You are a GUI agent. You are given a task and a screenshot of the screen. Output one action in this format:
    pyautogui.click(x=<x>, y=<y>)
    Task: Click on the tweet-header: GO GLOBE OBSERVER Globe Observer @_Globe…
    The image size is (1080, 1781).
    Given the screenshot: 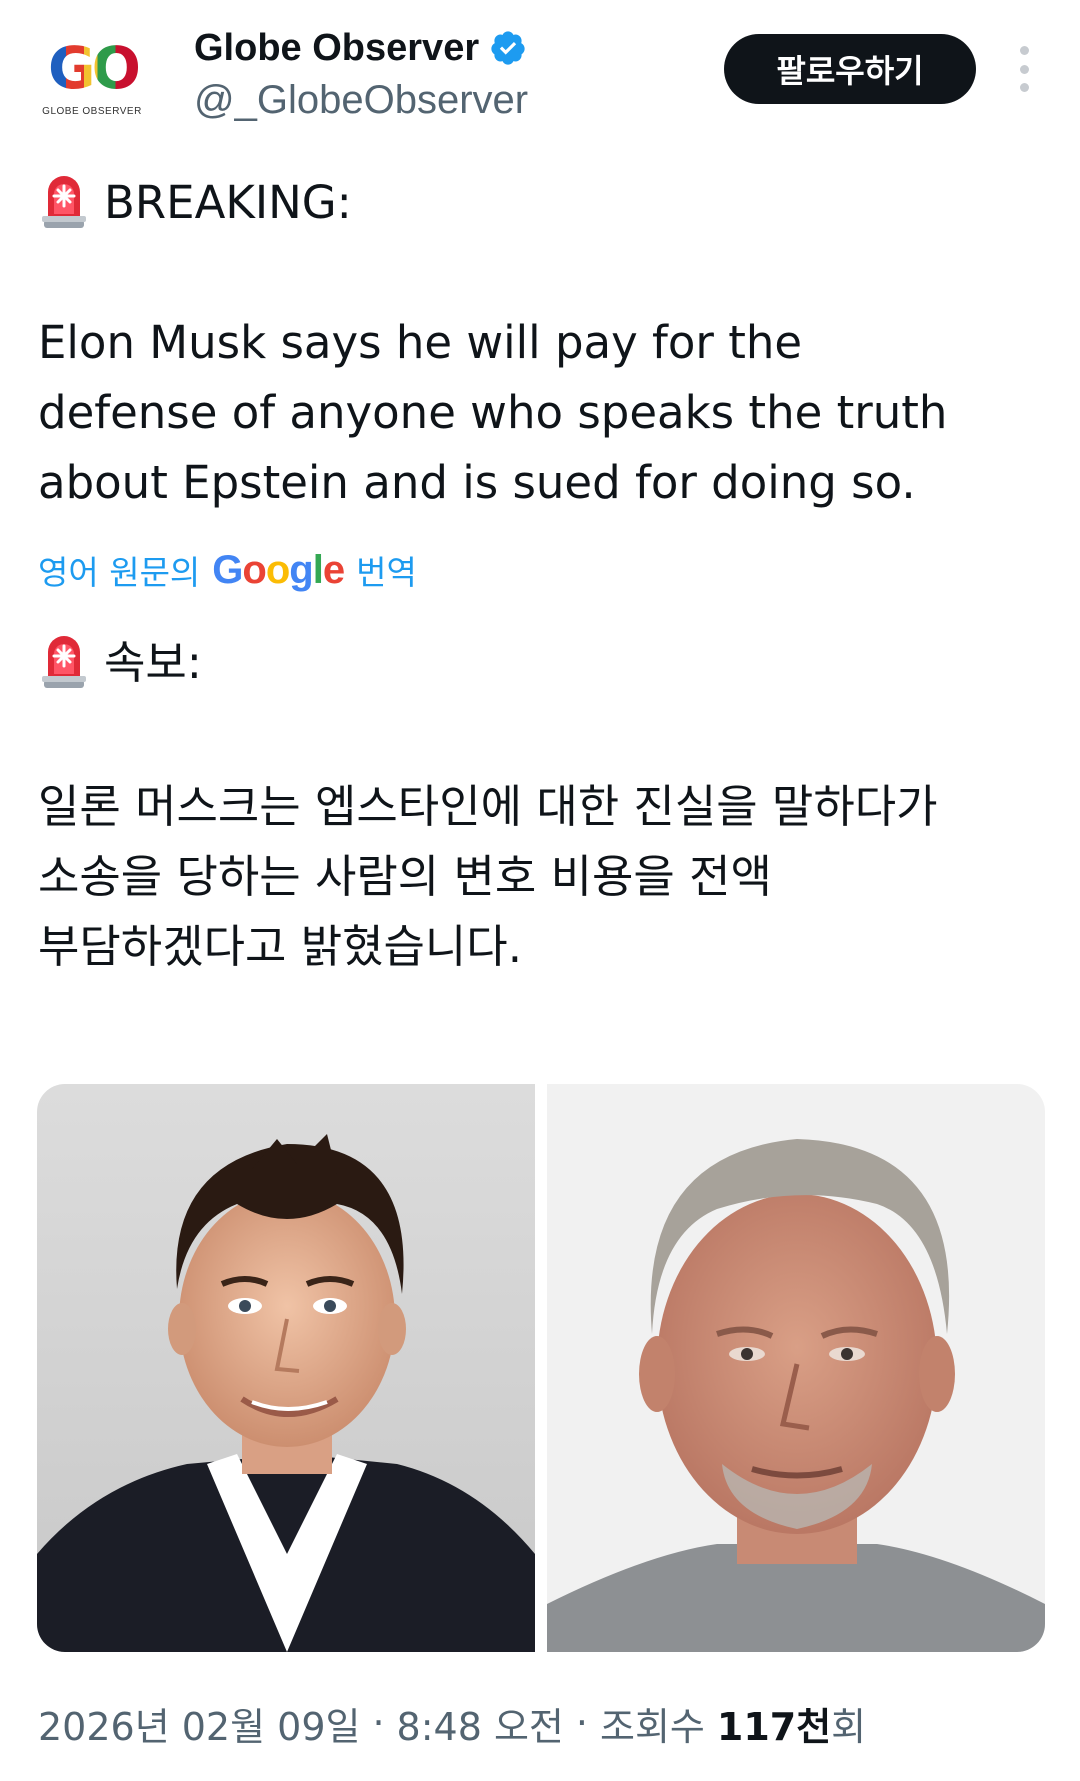 What is the action you would take?
    pyautogui.click(x=540, y=70)
    